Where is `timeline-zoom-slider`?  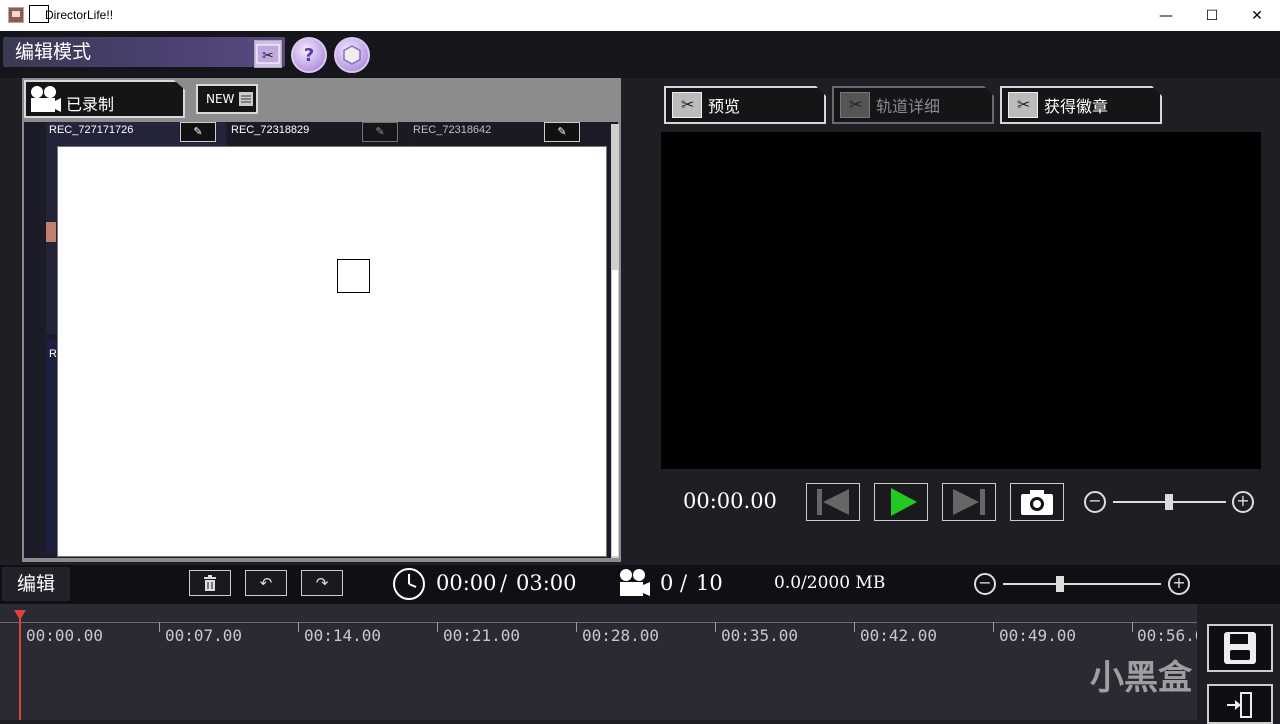 timeline-zoom-slider is located at coordinates (1082, 584).